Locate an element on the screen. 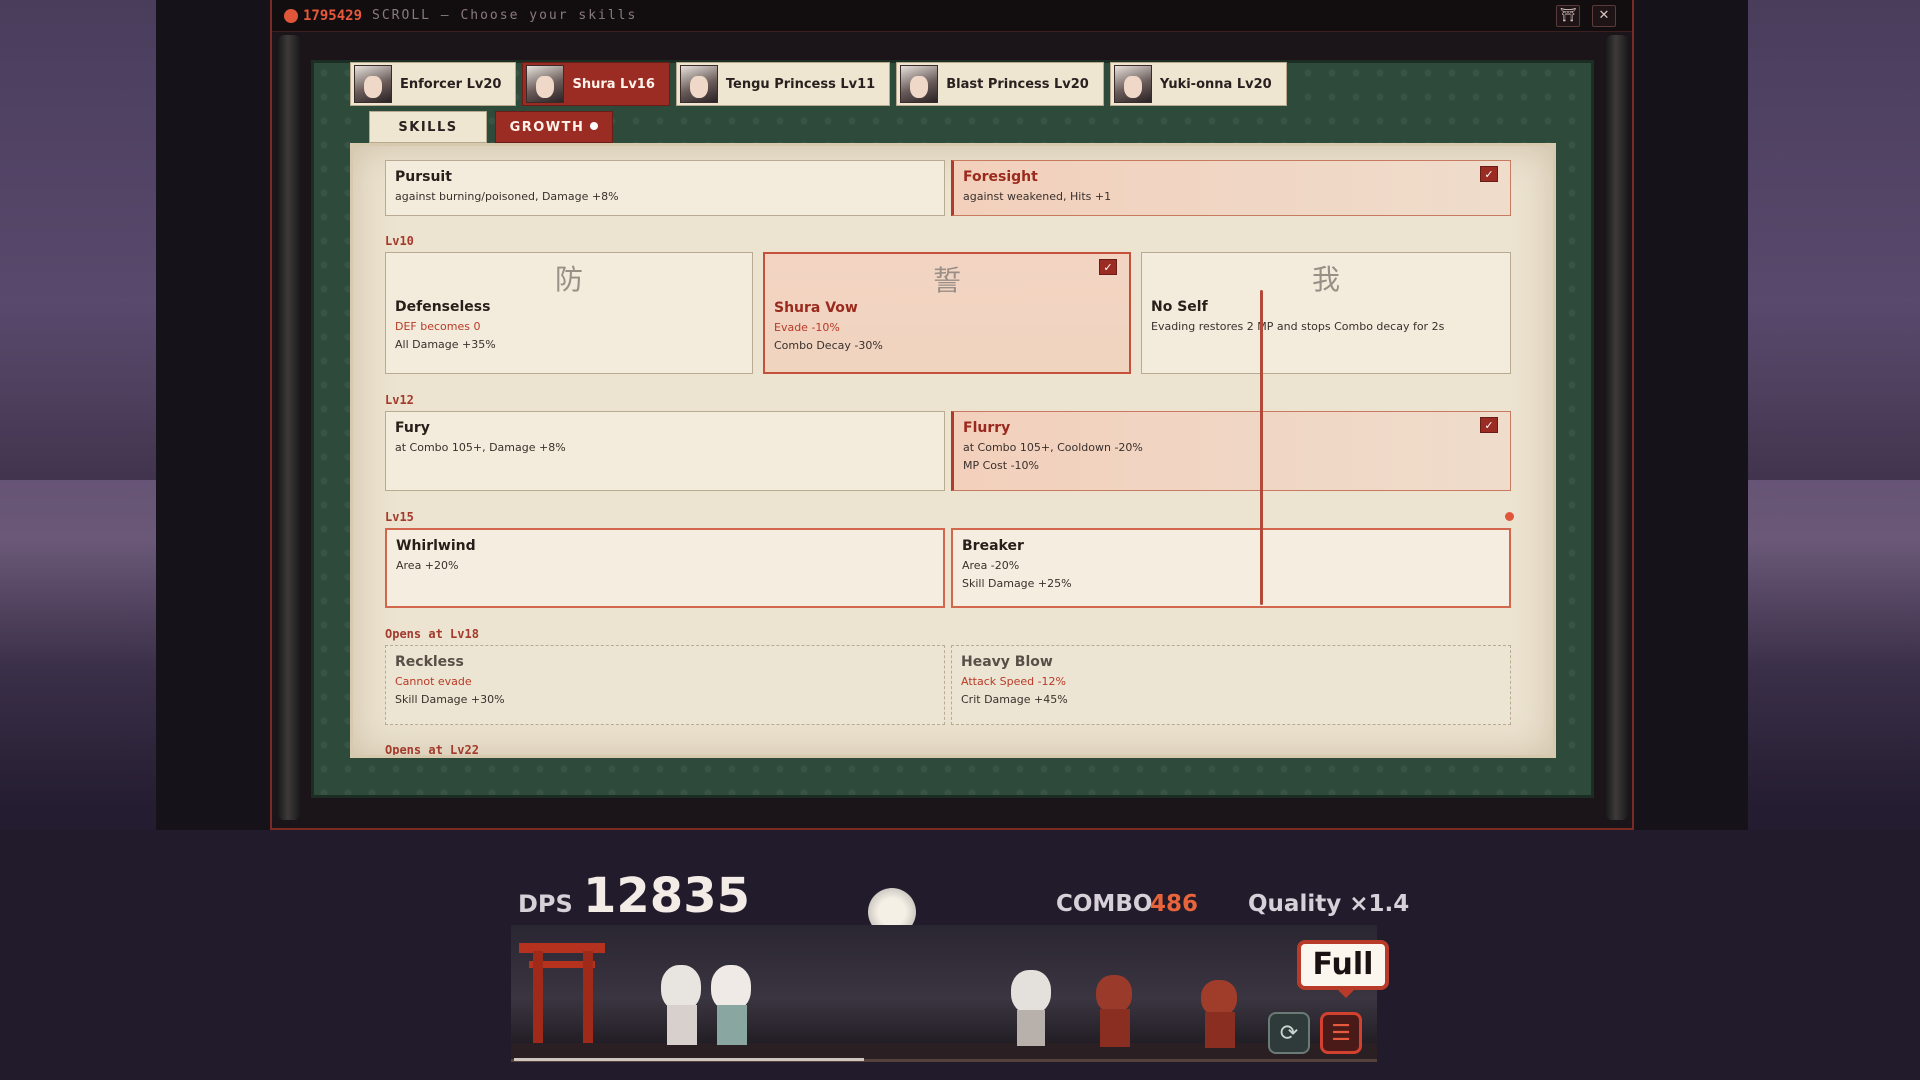 The height and width of the screenshot is (1080, 1920). skill-kanji: 我 is located at coordinates (1325, 279).